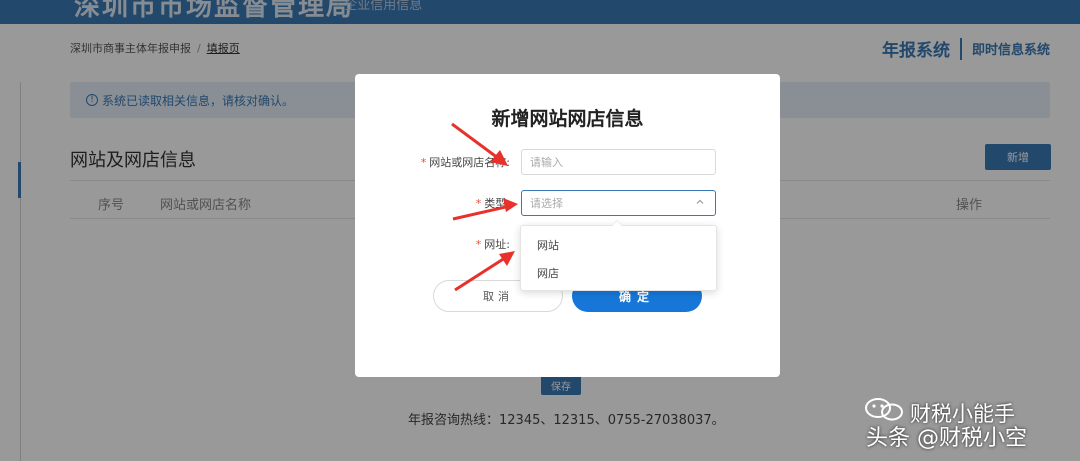 The height and width of the screenshot is (461, 1080). I want to click on field-label-name-text: 网站或网店名称:, so click(469, 162).